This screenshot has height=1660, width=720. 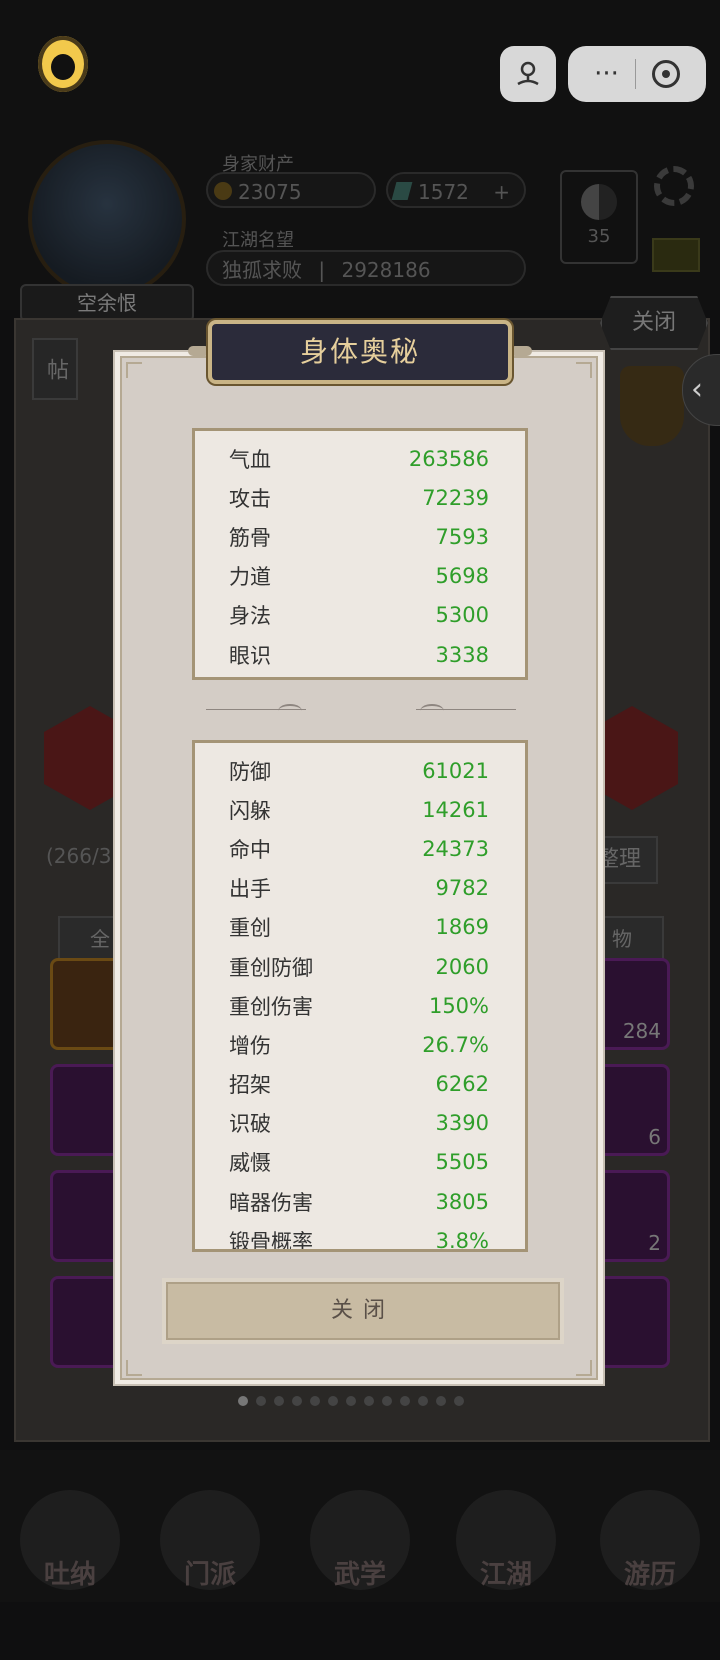 I want to click on stat-name: 气血, so click(x=250, y=459).